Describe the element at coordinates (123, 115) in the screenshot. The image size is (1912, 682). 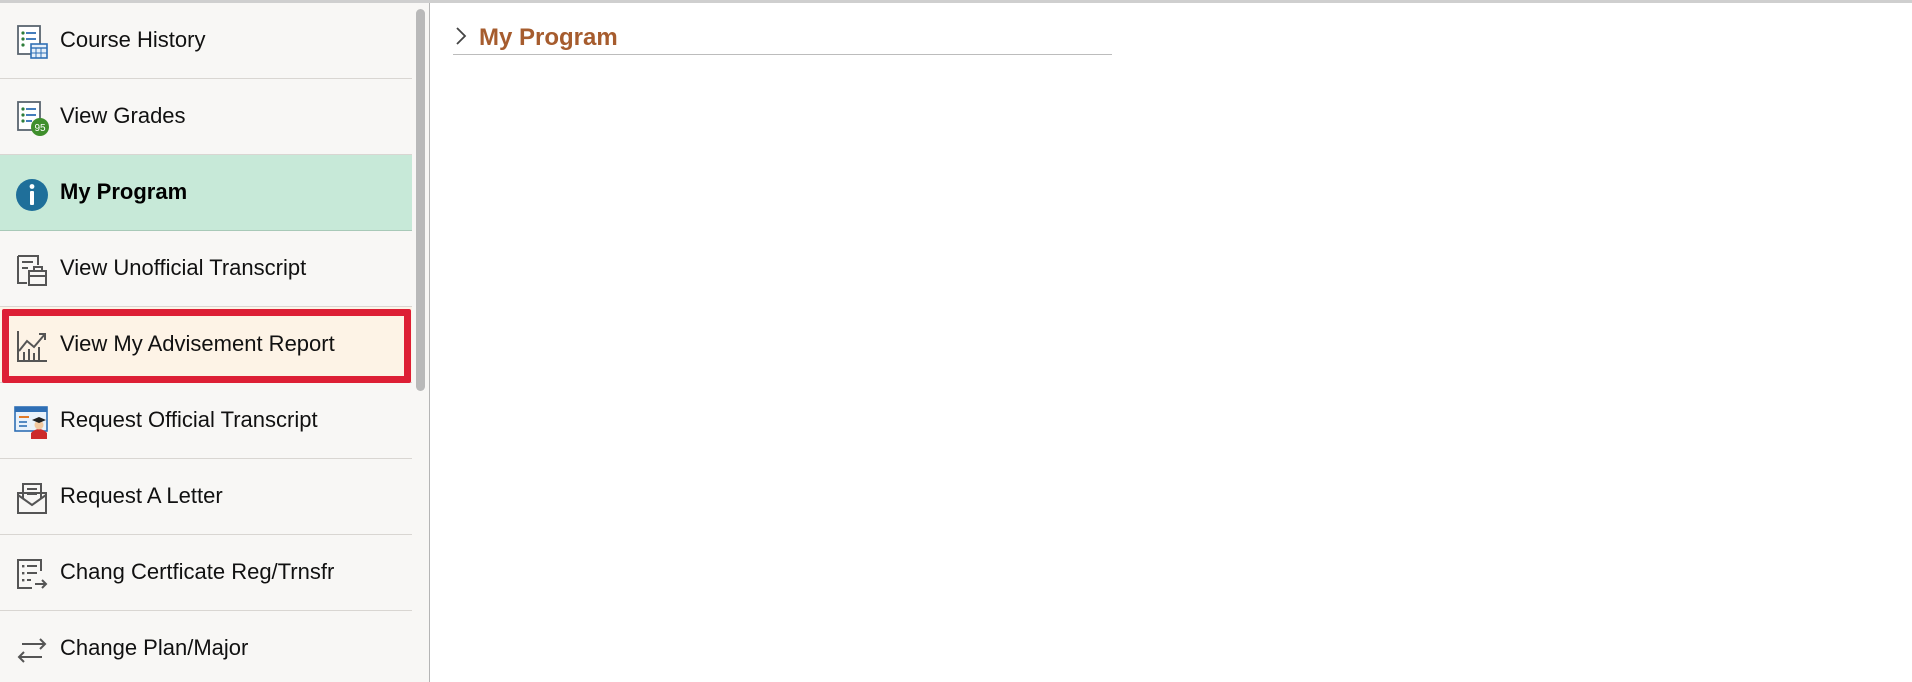
I see `sidebar-item-label: View Grades` at that location.